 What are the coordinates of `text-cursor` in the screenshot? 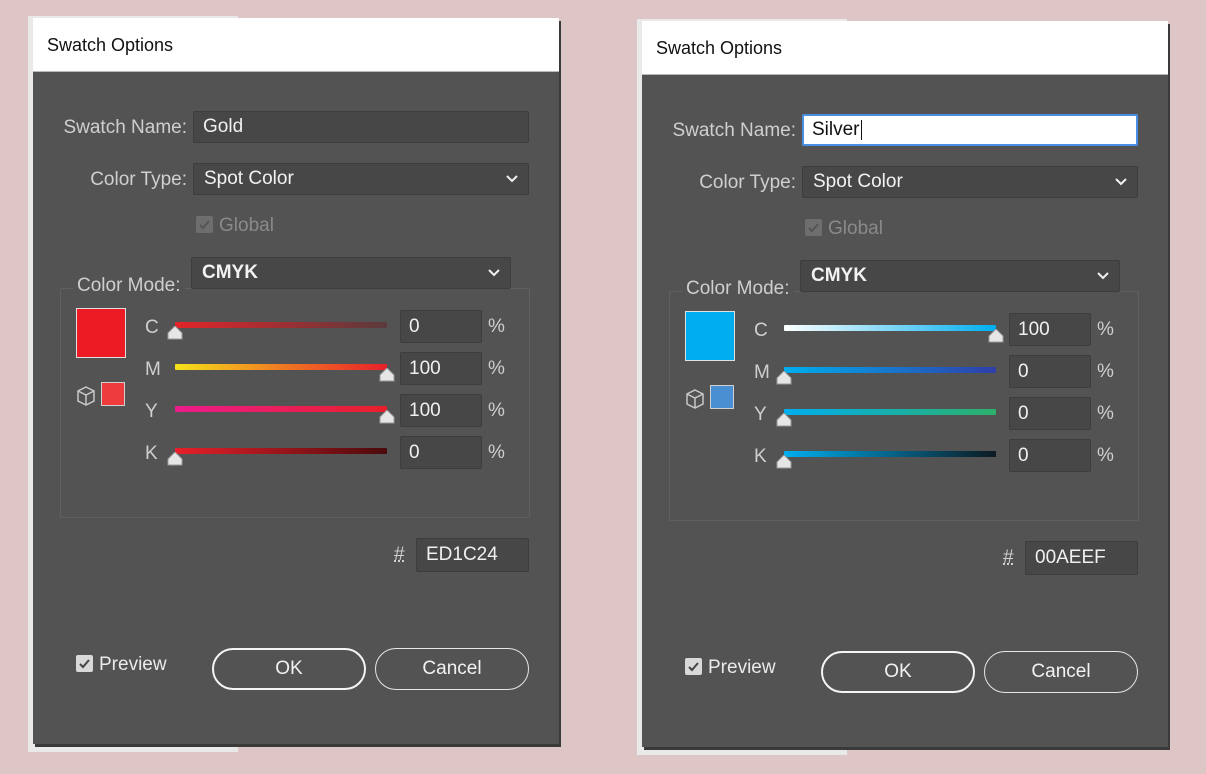 It's located at (861, 129).